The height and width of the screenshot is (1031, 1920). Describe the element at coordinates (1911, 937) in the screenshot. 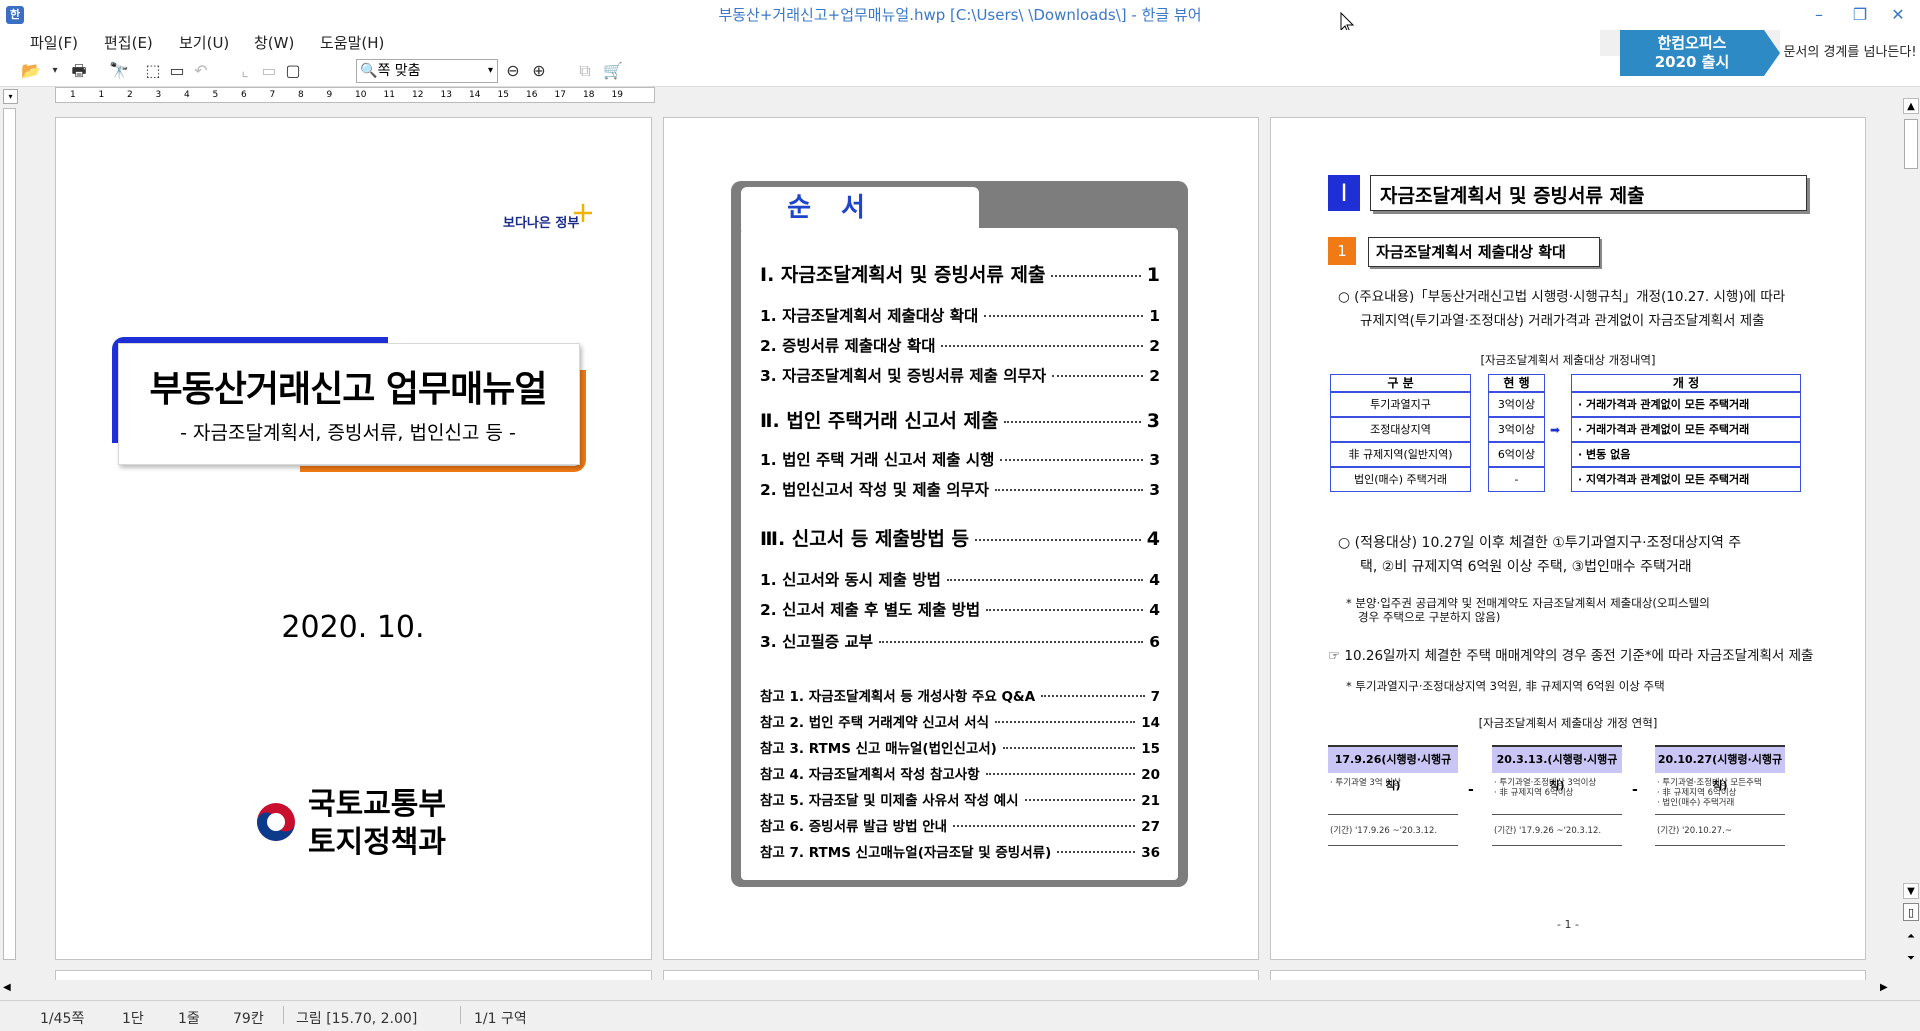

I see `prev-page-icon: ⏶` at that location.